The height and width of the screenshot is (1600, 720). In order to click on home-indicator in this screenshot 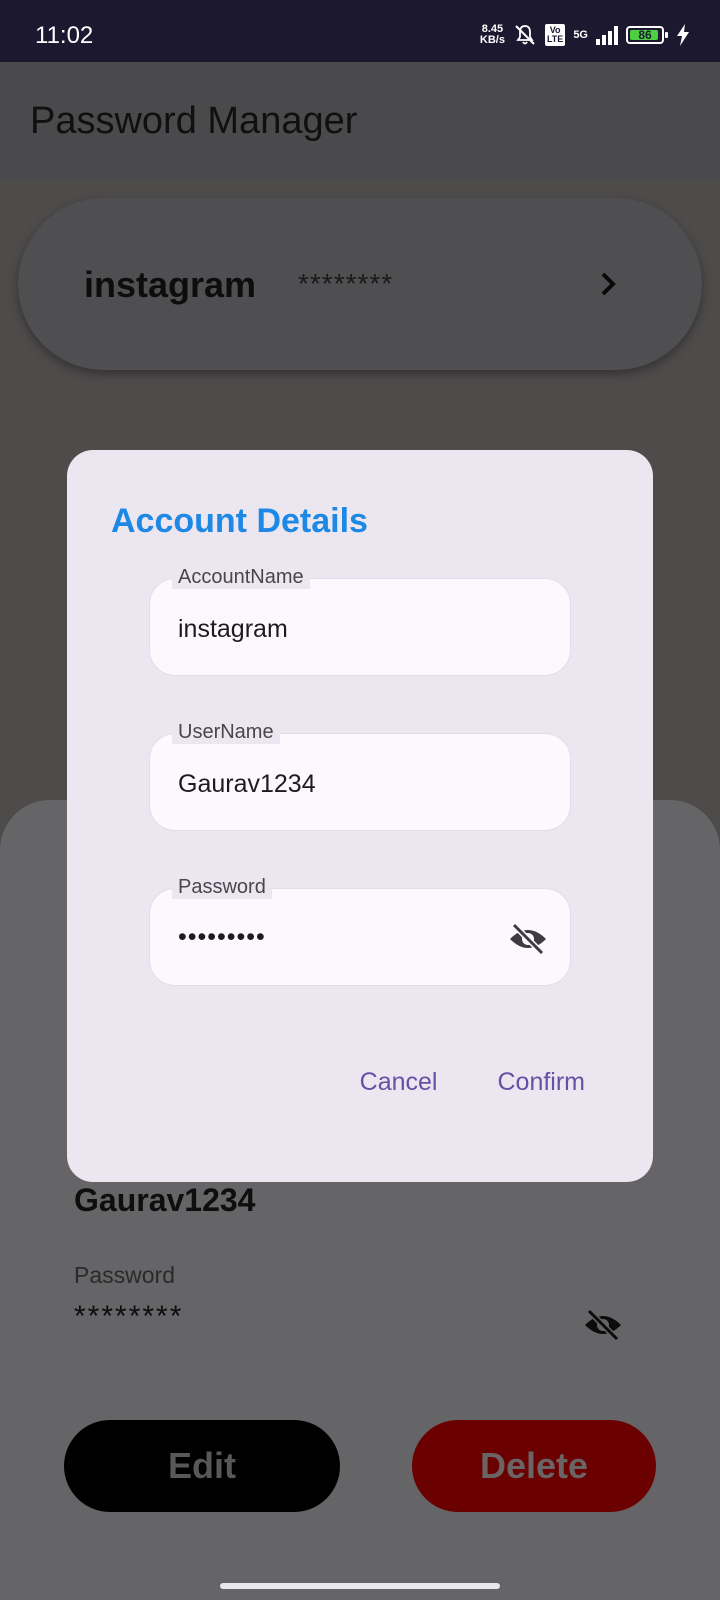, I will do `click(360, 1586)`.